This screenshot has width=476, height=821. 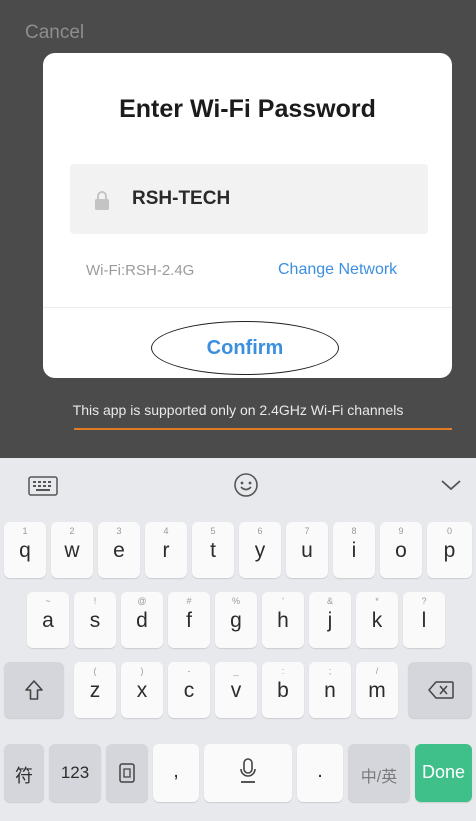 I want to click on period-key: ., so click(x=320, y=773).